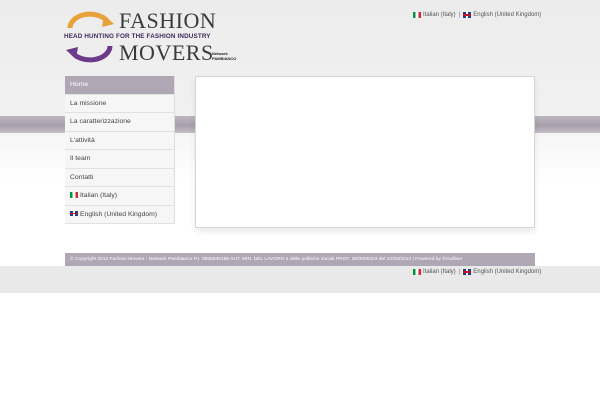  Describe the element at coordinates (137, 36) in the screenshot. I see `logo-tagline: HEAD HUNTING FOR THE FASHION INDUSTRY` at that location.